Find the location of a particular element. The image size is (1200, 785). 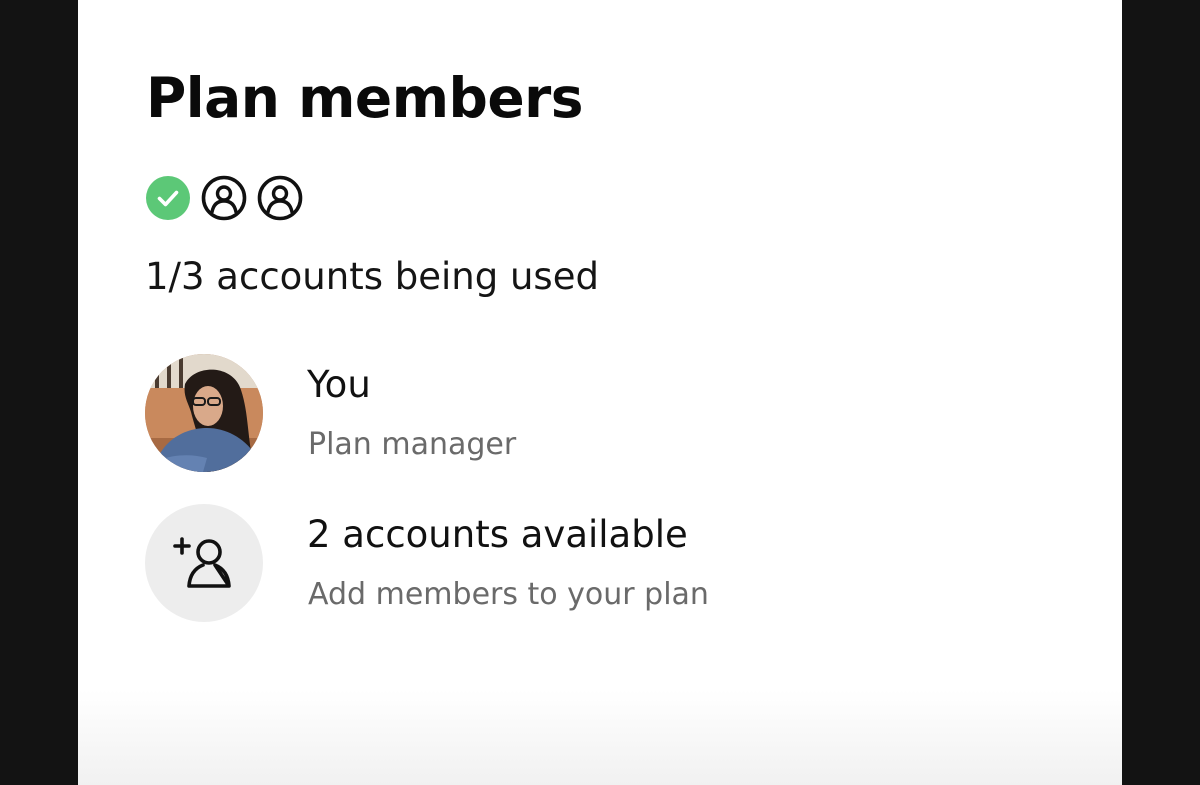

add-person-button is located at coordinates (204, 563).